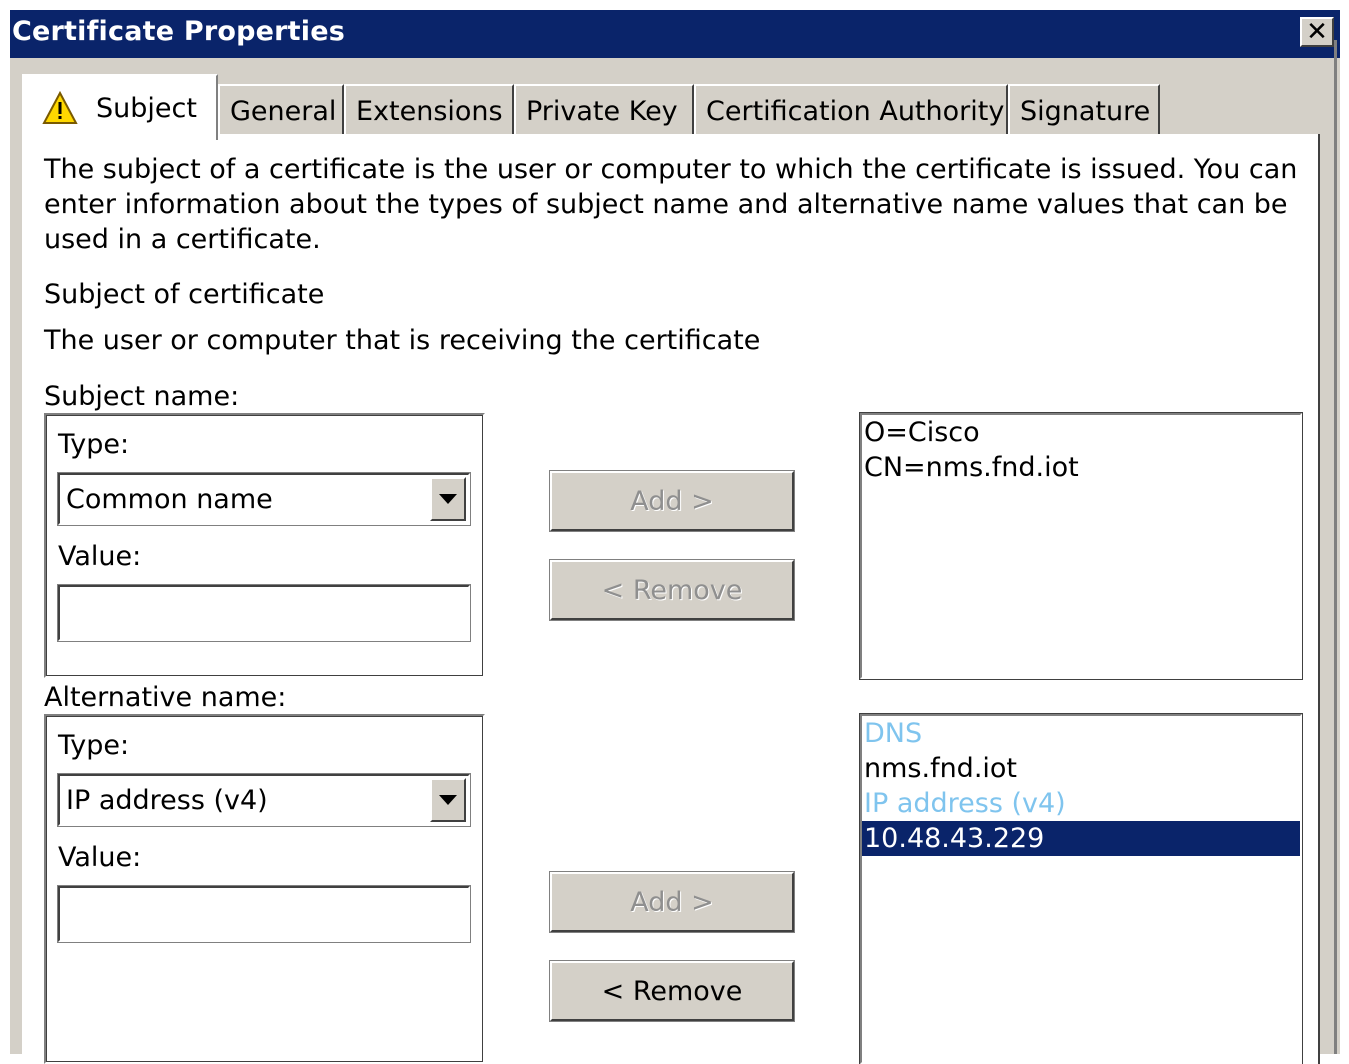 Image resolution: width=1349 pixels, height=1064 pixels. I want to click on alternative-name-group: Type: IP address (v4) Value:, so click(264, 889).